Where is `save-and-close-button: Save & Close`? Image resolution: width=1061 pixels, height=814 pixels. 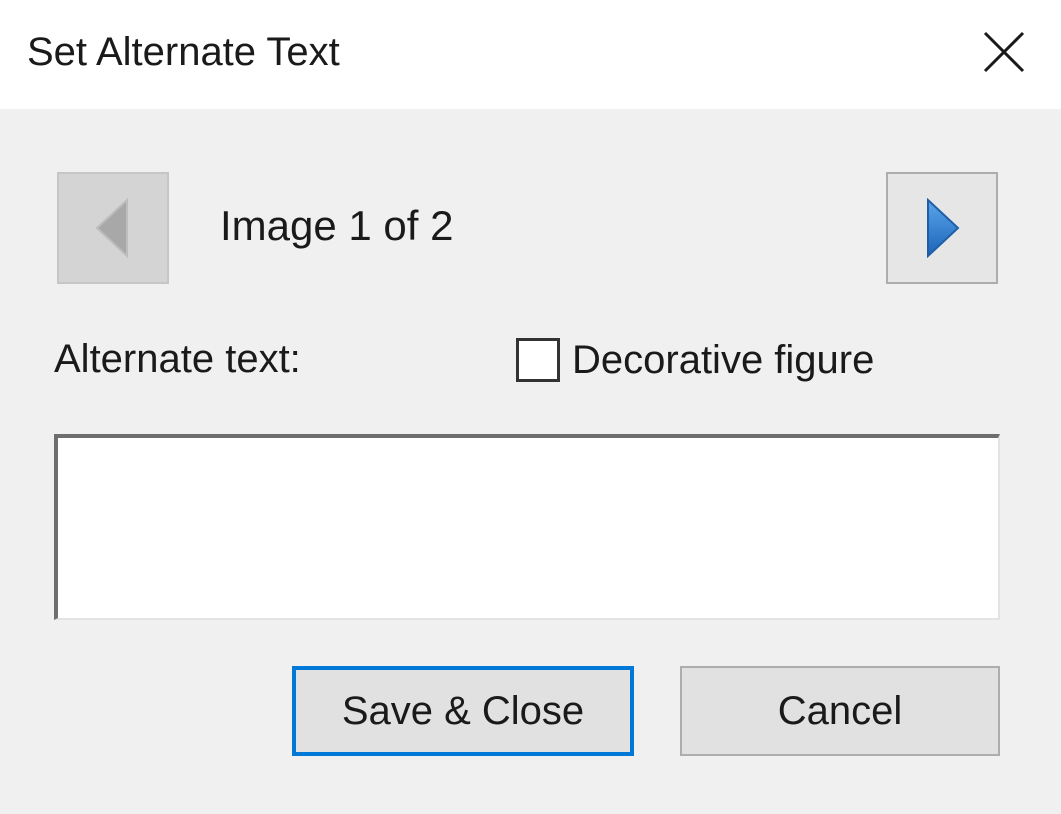
save-and-close-button: Save & Close is located at coordinates (463, 711).